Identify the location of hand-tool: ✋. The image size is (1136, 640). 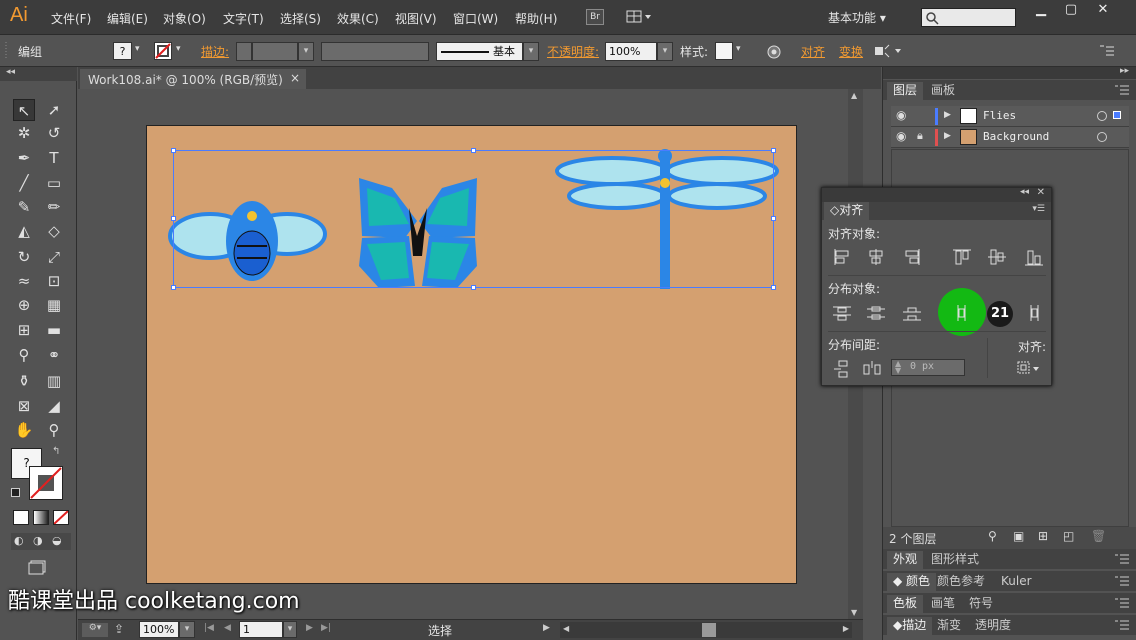
(24, 430).